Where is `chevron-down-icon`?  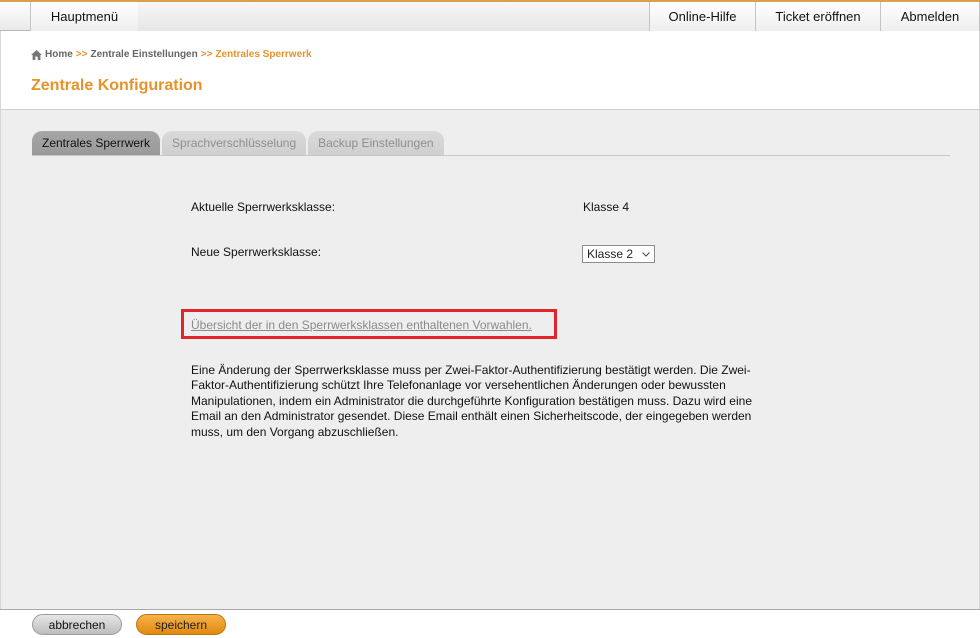
chevron-down-icon is located at coordinates (646, 254).